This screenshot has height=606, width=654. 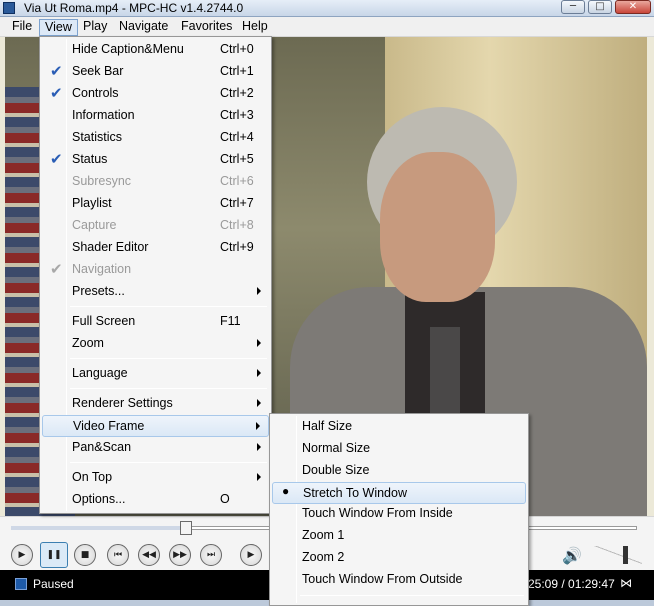 What do you see at coordinates (58, 27) in the screenshot?
I see `menu-view: View` at bounding box center [58, 27].